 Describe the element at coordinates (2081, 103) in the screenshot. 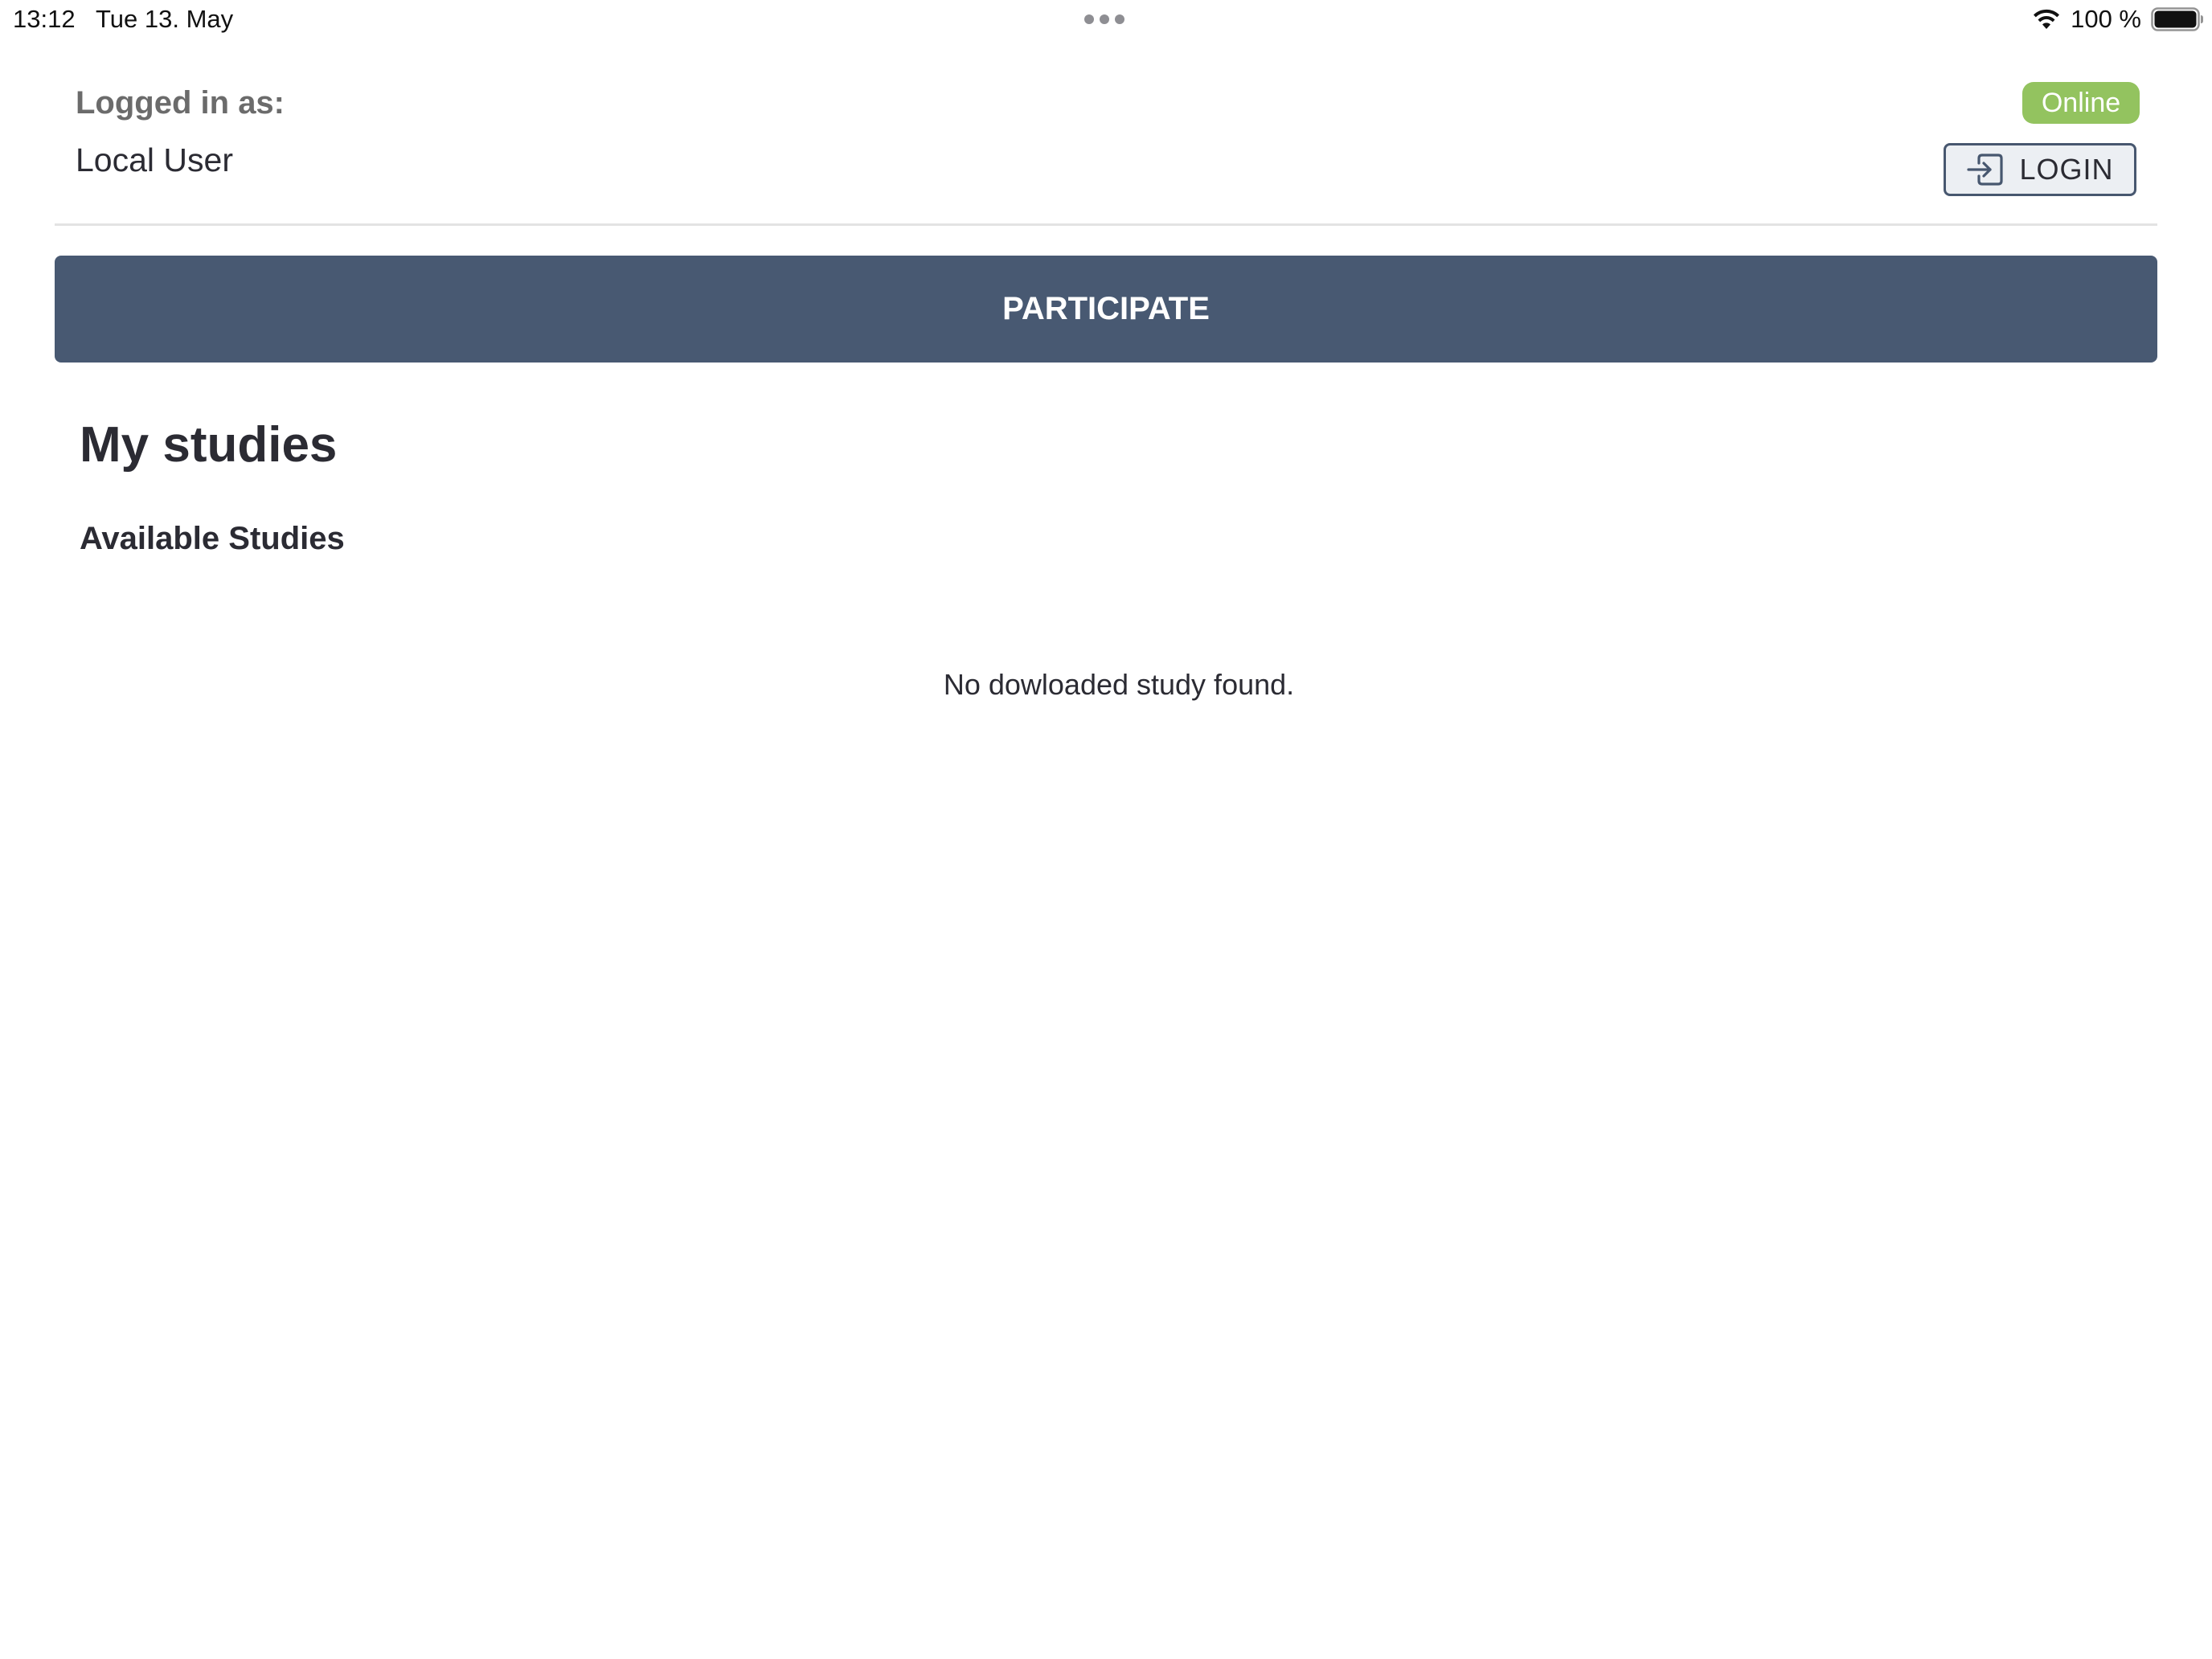

I see `status-badge: Online` at that location.